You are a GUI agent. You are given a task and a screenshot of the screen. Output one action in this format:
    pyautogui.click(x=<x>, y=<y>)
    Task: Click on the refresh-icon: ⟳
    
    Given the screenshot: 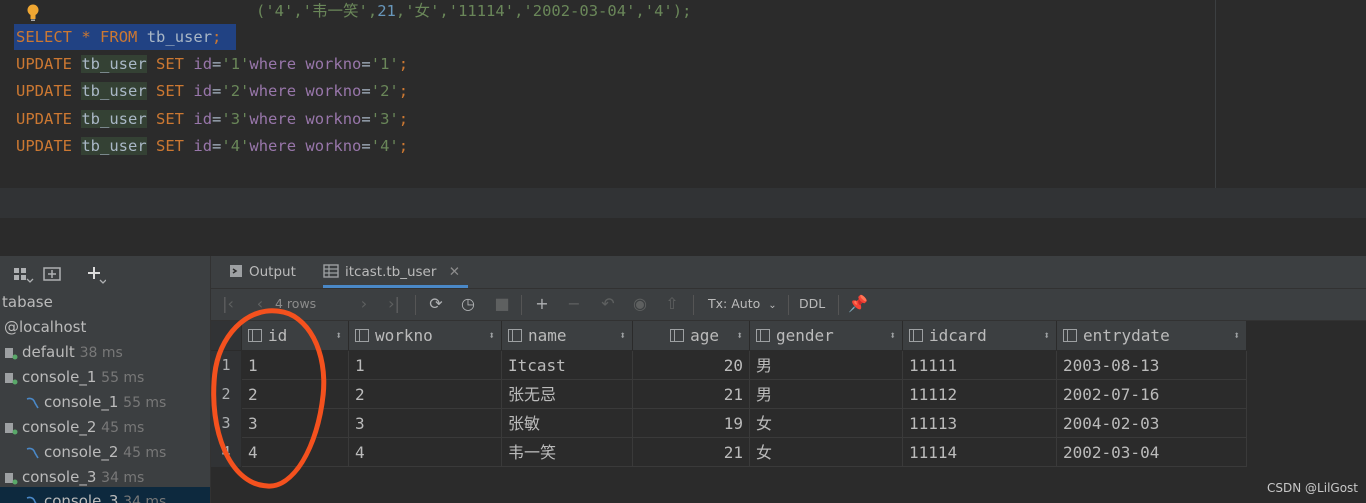 What is the action you would take?
    pyautogui.click(x=436, y=304)
    